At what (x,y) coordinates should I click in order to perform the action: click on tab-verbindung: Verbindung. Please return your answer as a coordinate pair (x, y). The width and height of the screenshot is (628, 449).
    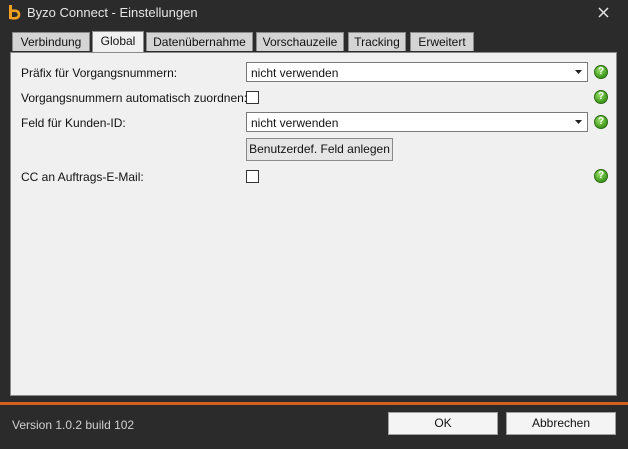
    Looking at the image, I should click on (51, 41).